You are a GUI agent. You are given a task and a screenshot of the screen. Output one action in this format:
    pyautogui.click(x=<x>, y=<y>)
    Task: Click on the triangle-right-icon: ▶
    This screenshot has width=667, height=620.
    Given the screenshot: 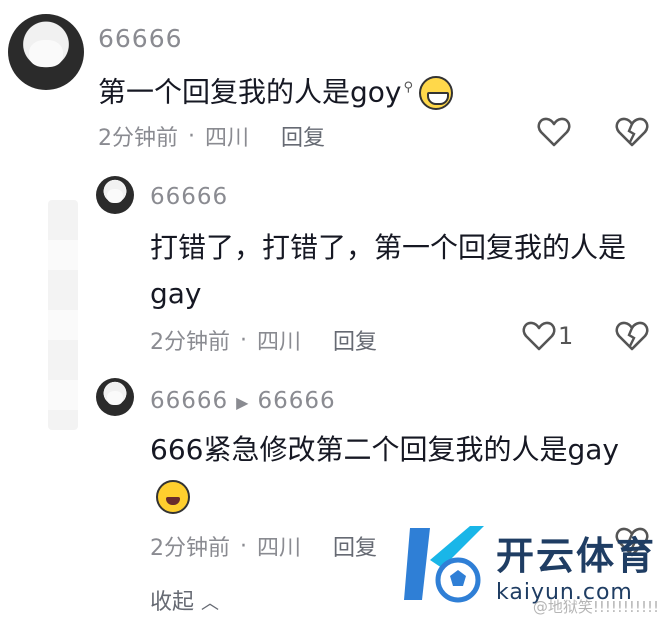 What is the action you would take?
    pyautogui.click(x=243, y=402)
    